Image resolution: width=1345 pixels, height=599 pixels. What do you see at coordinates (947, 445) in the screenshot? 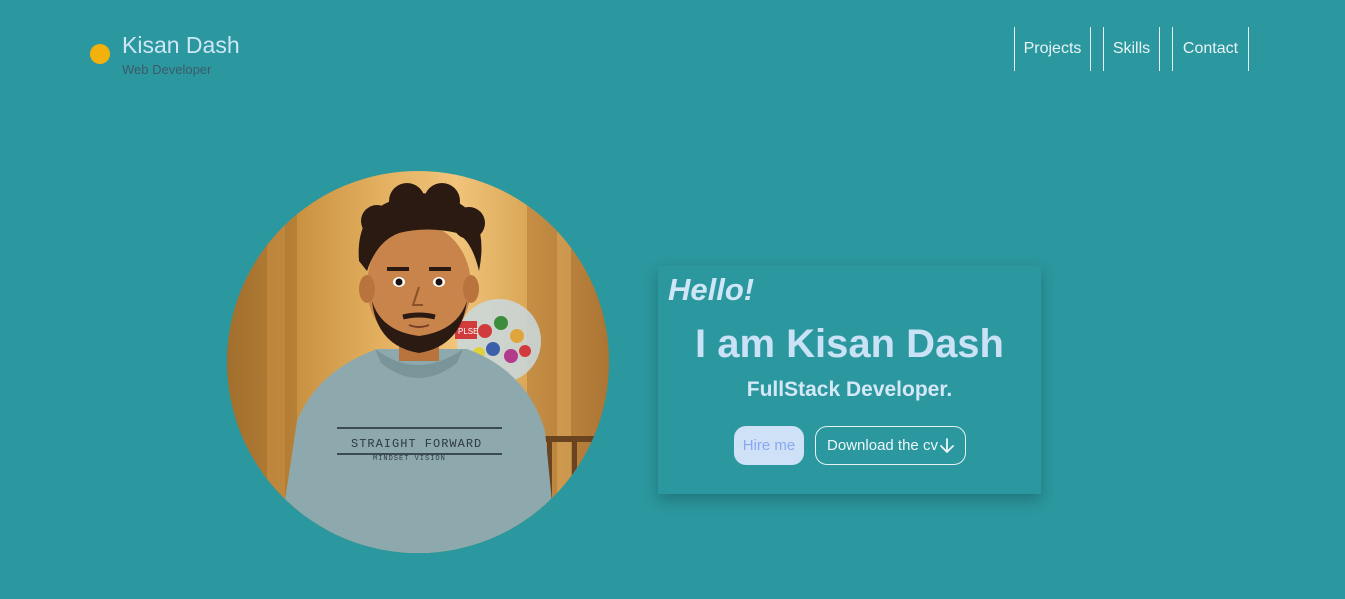
I see `arrow-down-icon` at bounding box center [947, 445].